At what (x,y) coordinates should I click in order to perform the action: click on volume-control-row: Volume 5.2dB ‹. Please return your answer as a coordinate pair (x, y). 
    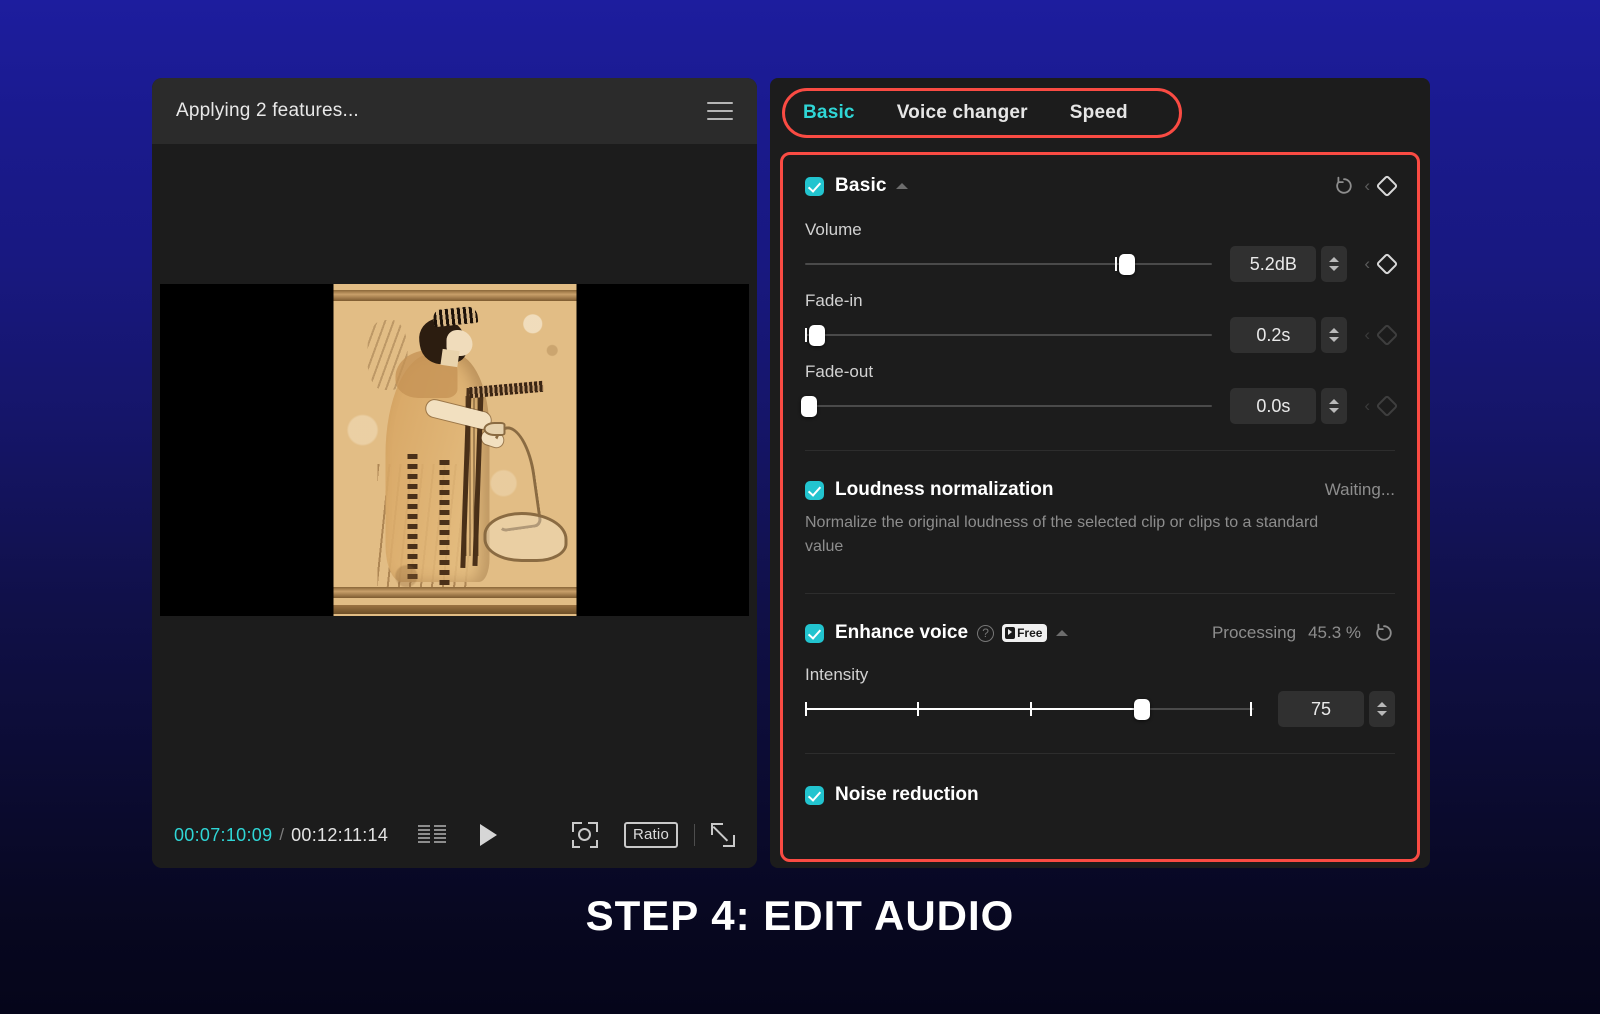
    Looking at the image, I should click on (1100, 246).